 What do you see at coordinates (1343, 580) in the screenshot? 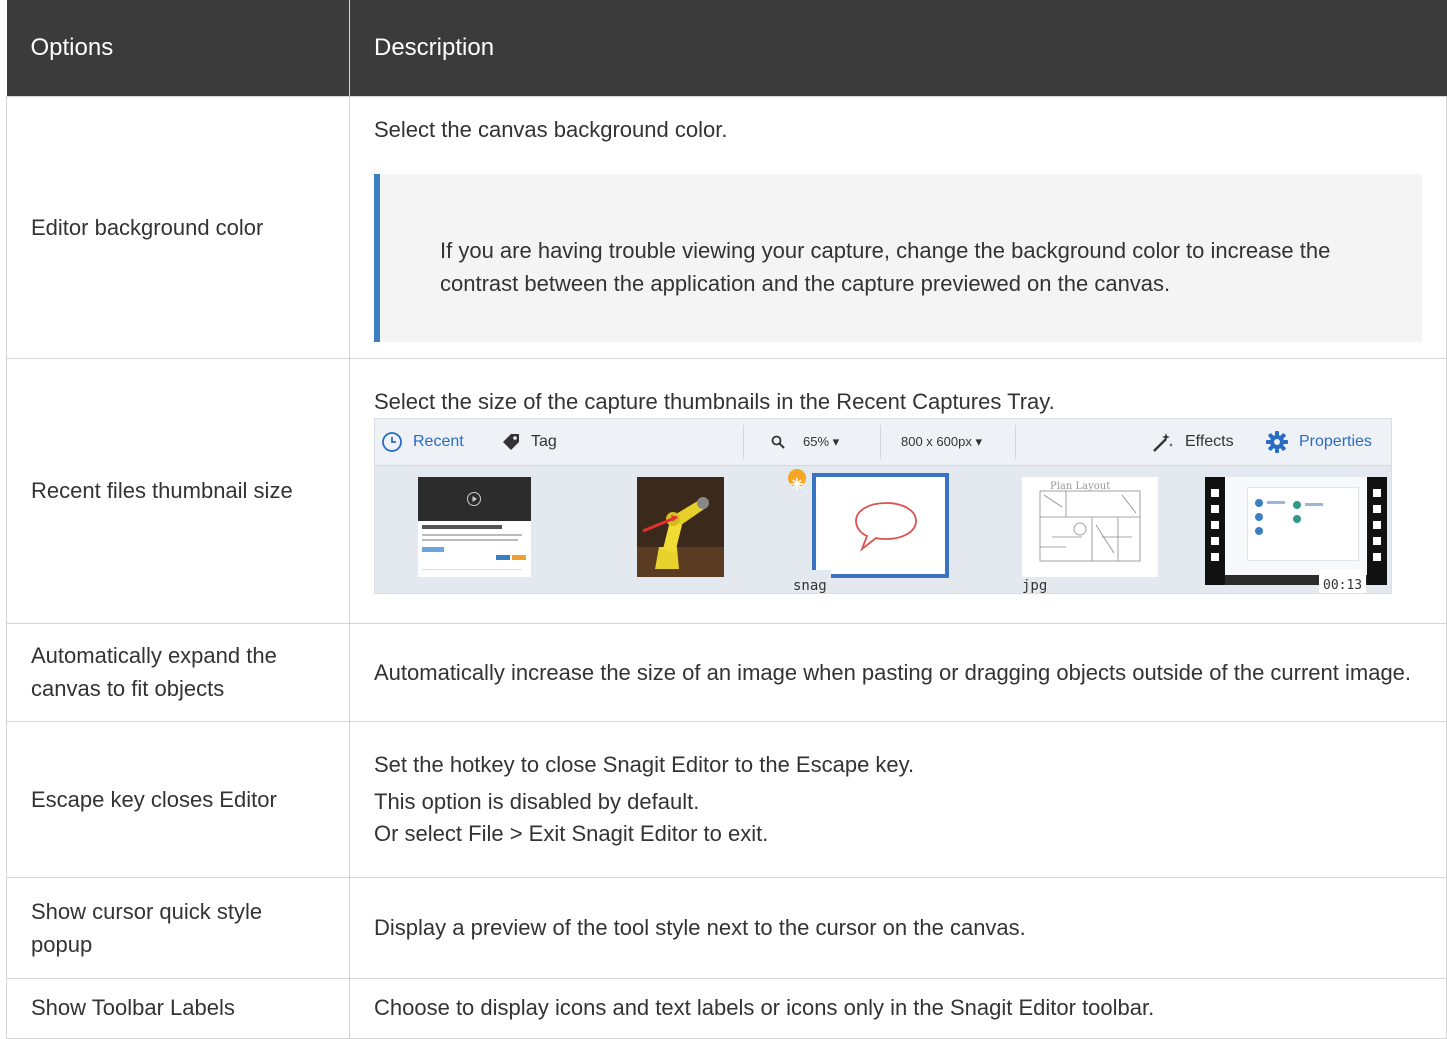
I see `video-duration: 00:13` at bounding box center [1343, 580].